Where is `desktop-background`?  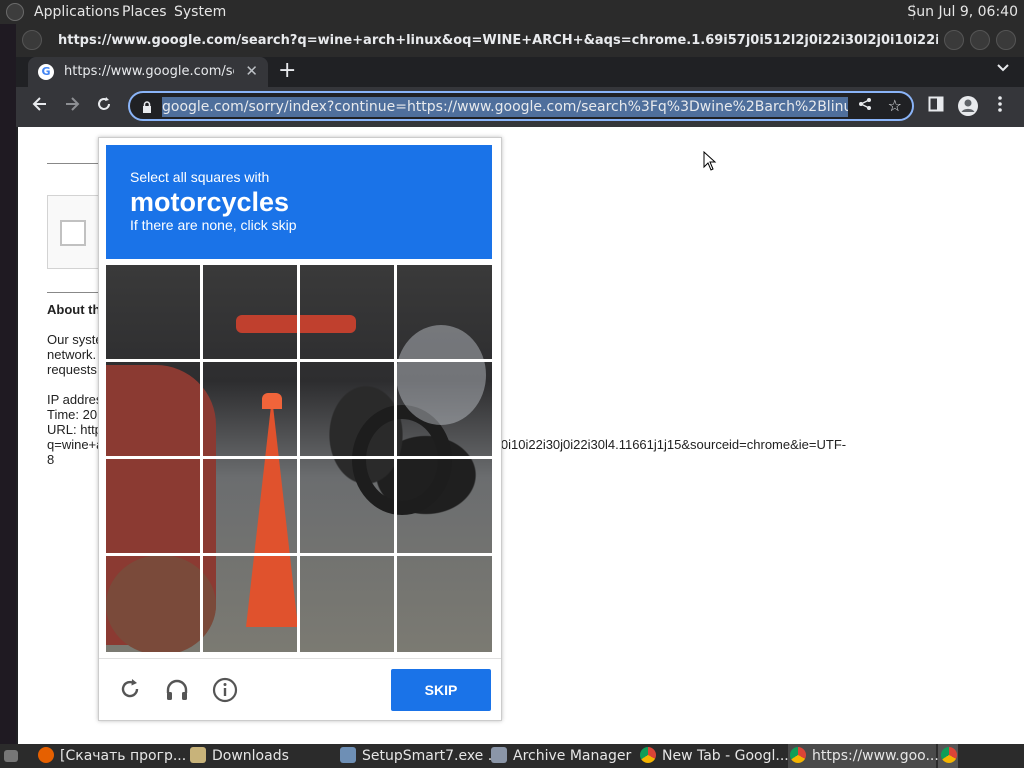 desktop-background is located at coordinates (8, 384).